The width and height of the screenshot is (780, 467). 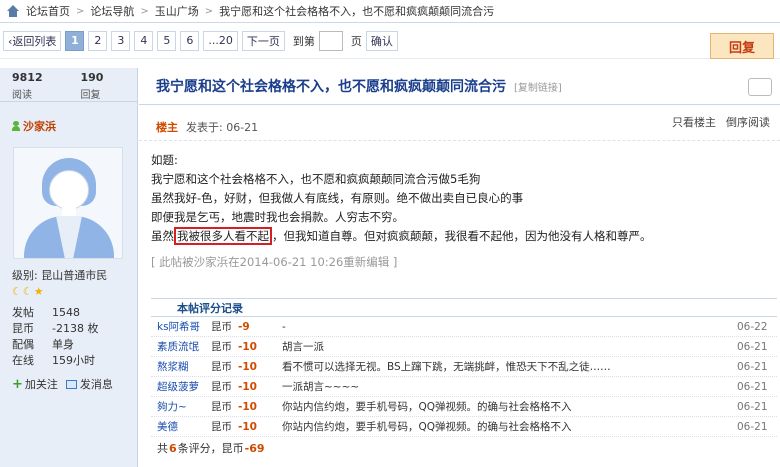 I want to click on pagination-bar: ‹返回列表 1 2 3 4 5 6 ...20 下一页 到第 页 确认, so click(x=390, y=41).